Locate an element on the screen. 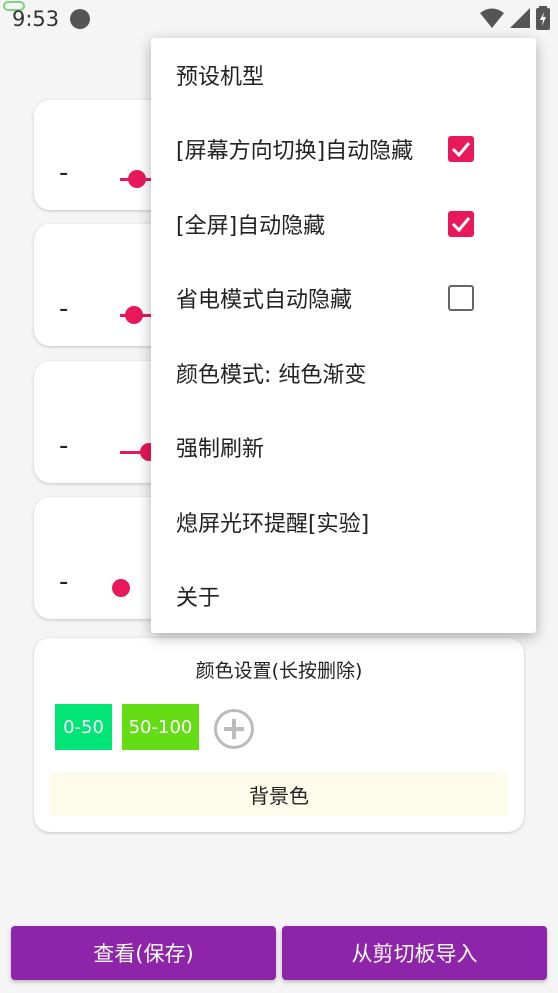 The height and width of the screenshot is (993, 558). battery-charging-icon is located at coordinates (543, 18).